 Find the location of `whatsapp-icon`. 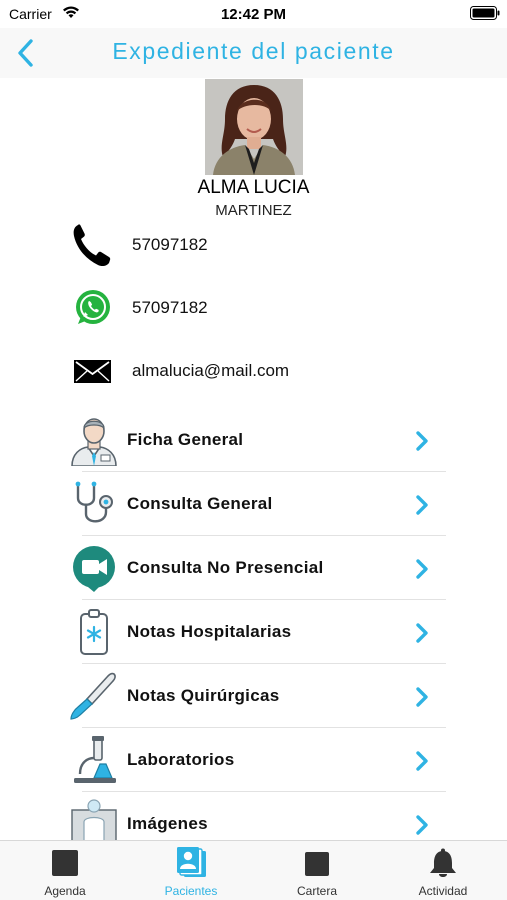

whatsapp-icon is located at coordinates (93, 307).